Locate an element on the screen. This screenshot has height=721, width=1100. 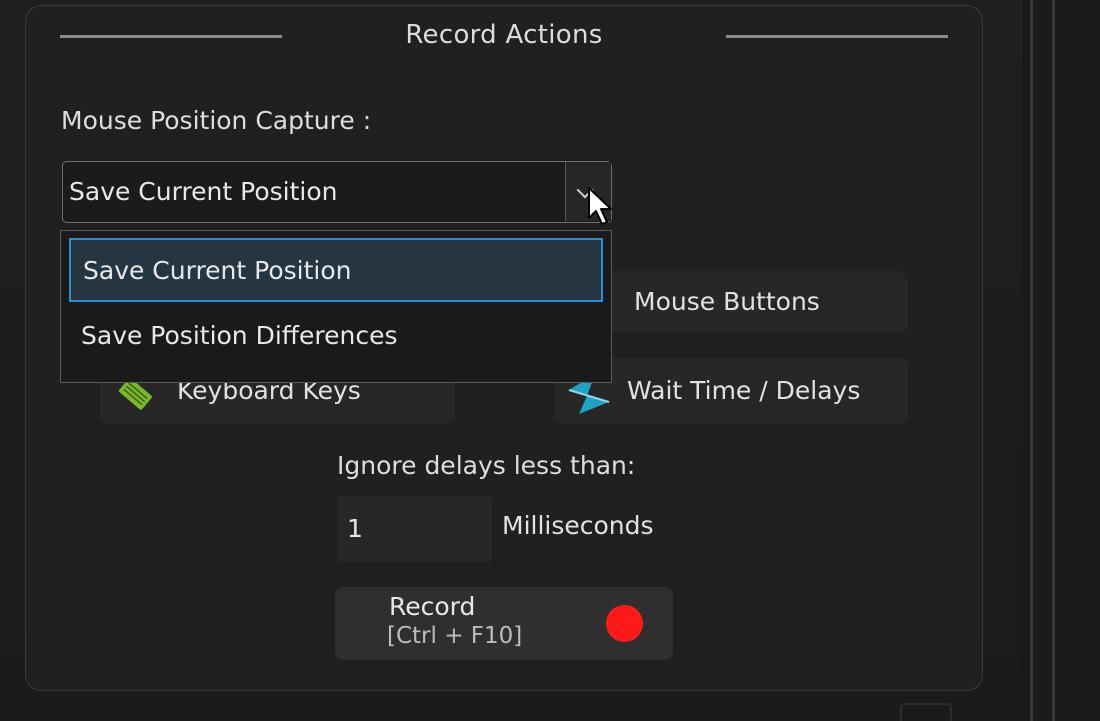
record-button: Record [Ctrl + F10] is located at coordinates (504, 623).